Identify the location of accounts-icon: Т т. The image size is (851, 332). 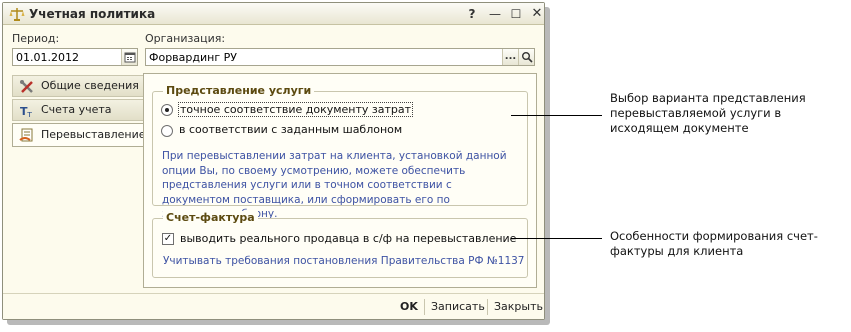
(26, 112).